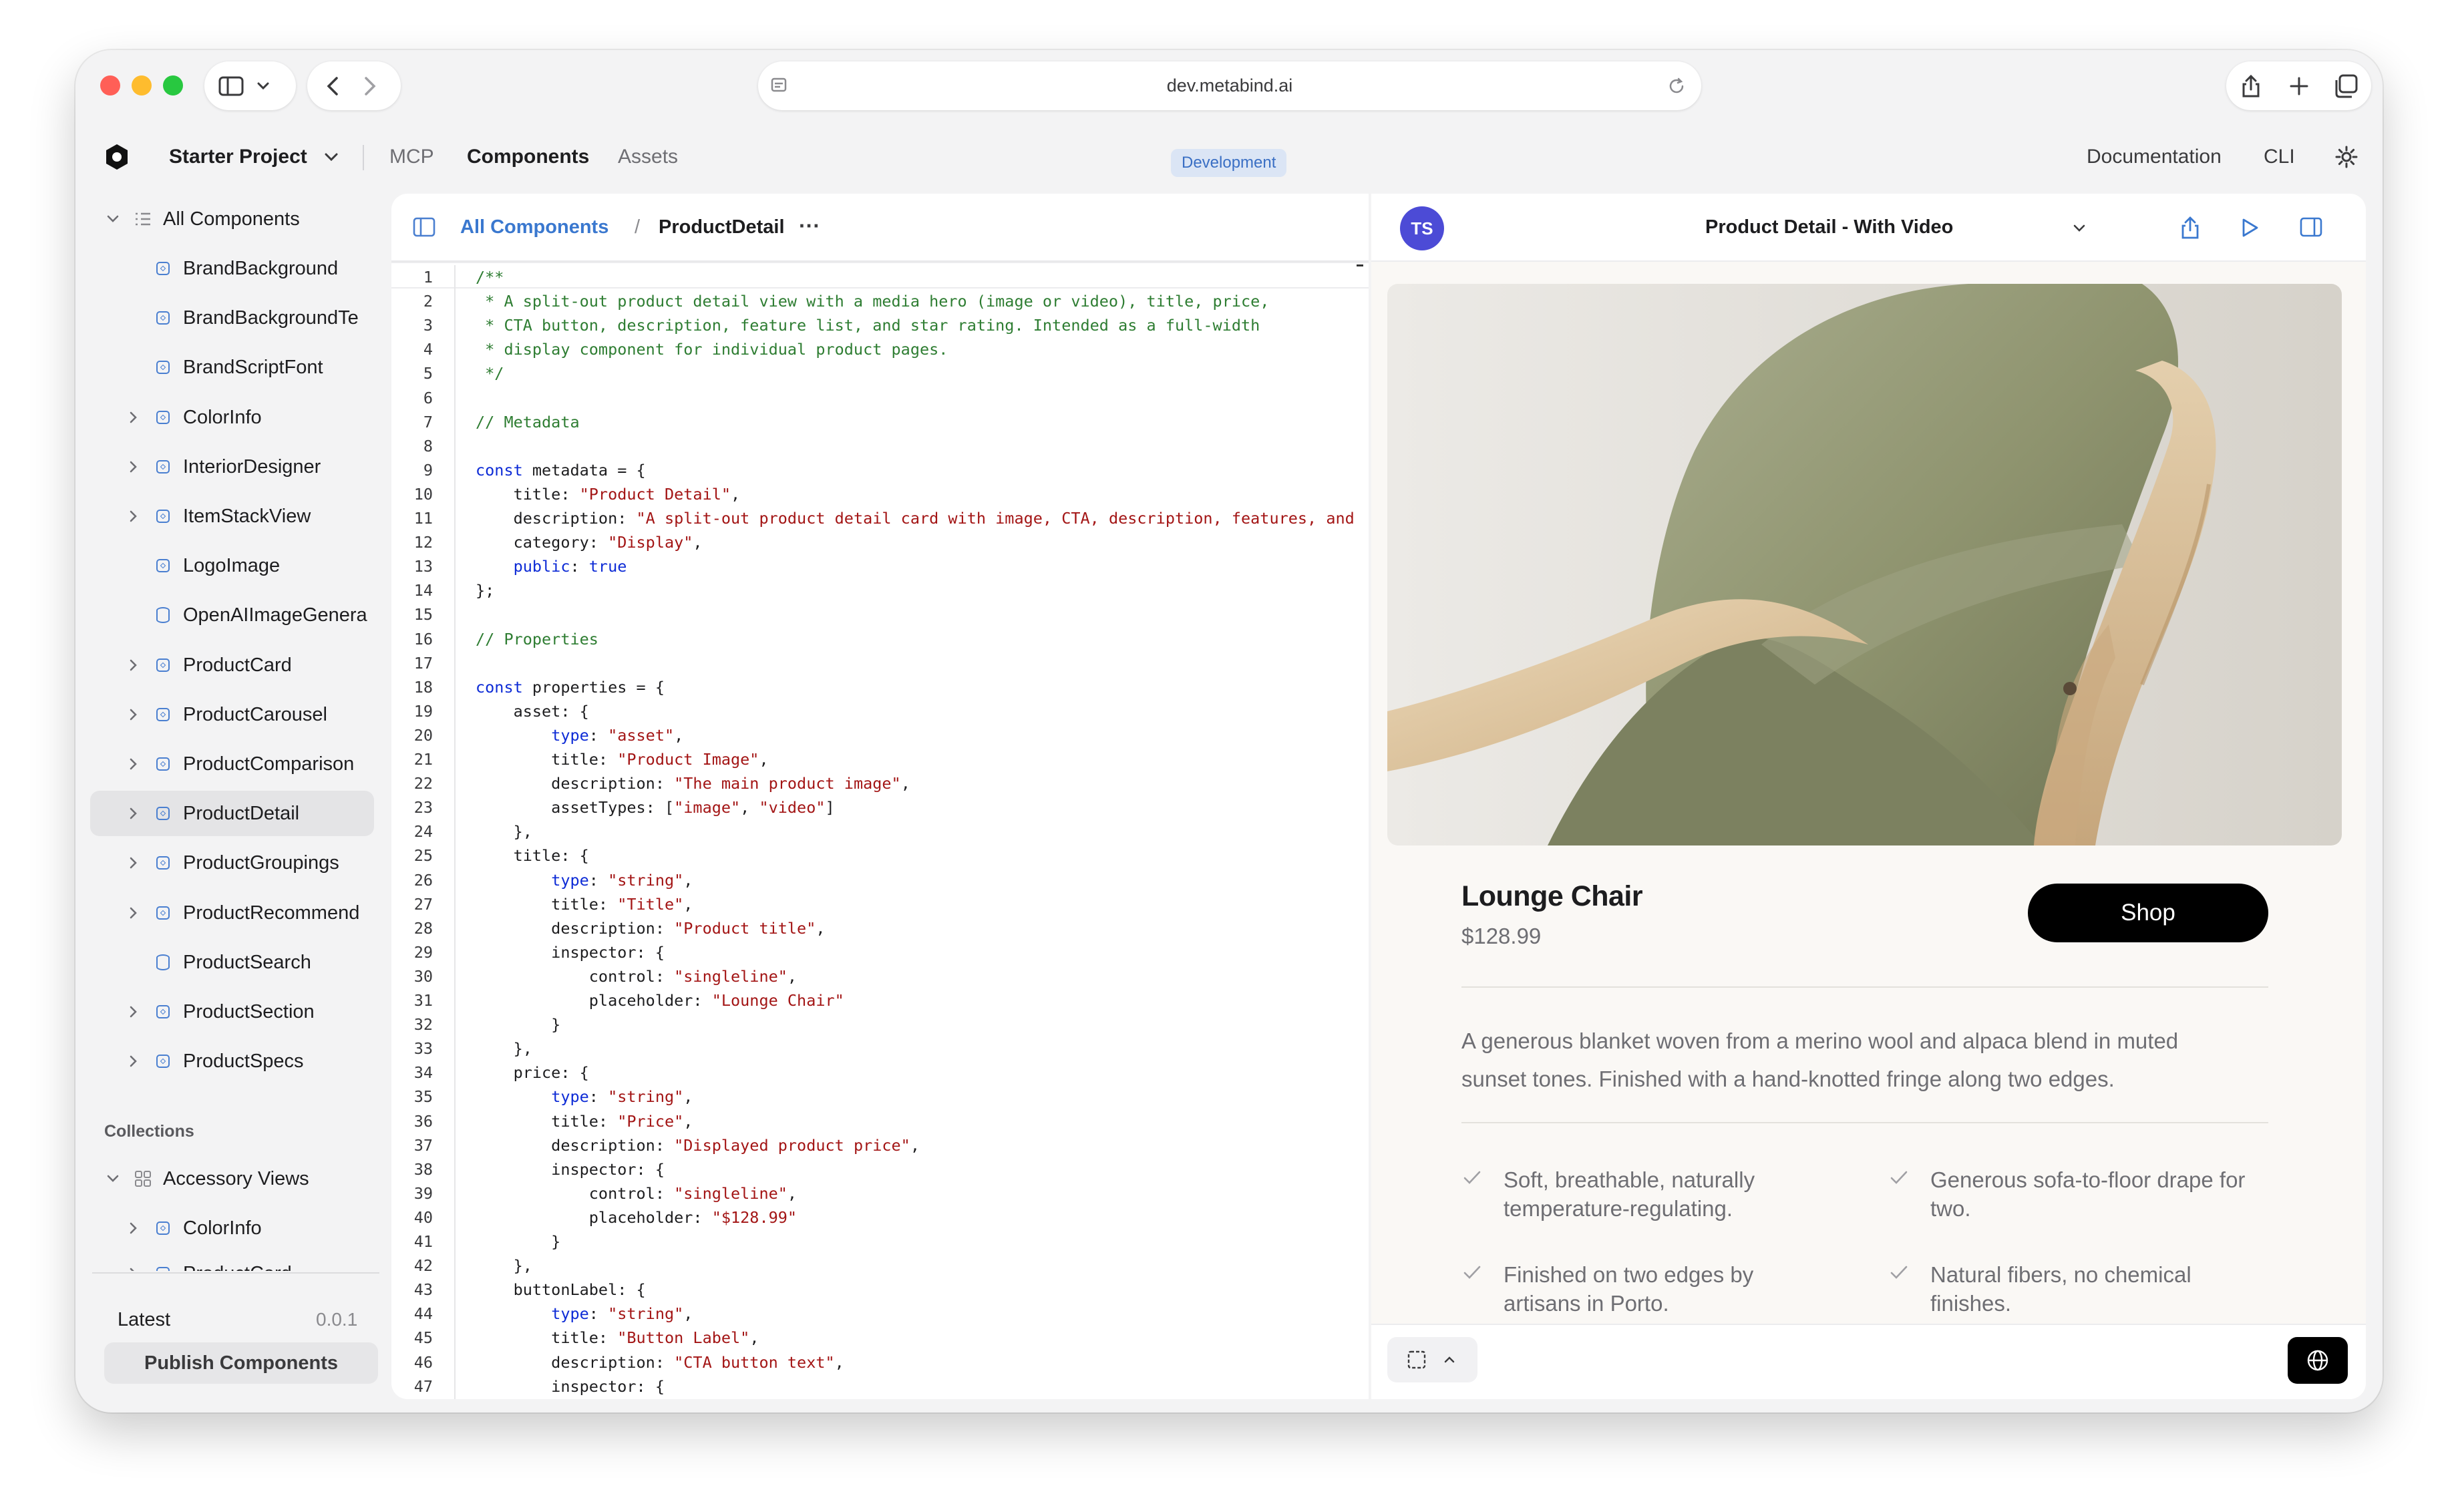  I want to click on code-line: 1 /**, so click(875, 277).